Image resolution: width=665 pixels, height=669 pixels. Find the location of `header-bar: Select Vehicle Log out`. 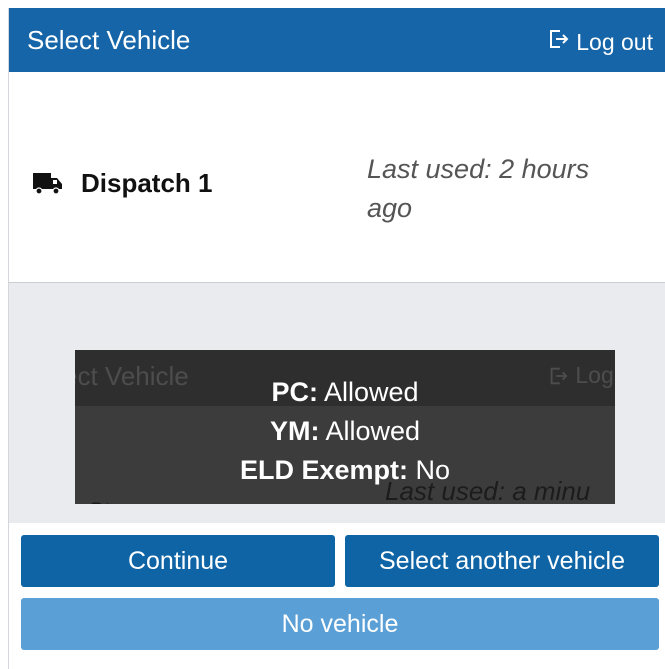

header-bar: Select Vehicle Log out is located at coordinates (337, 40).